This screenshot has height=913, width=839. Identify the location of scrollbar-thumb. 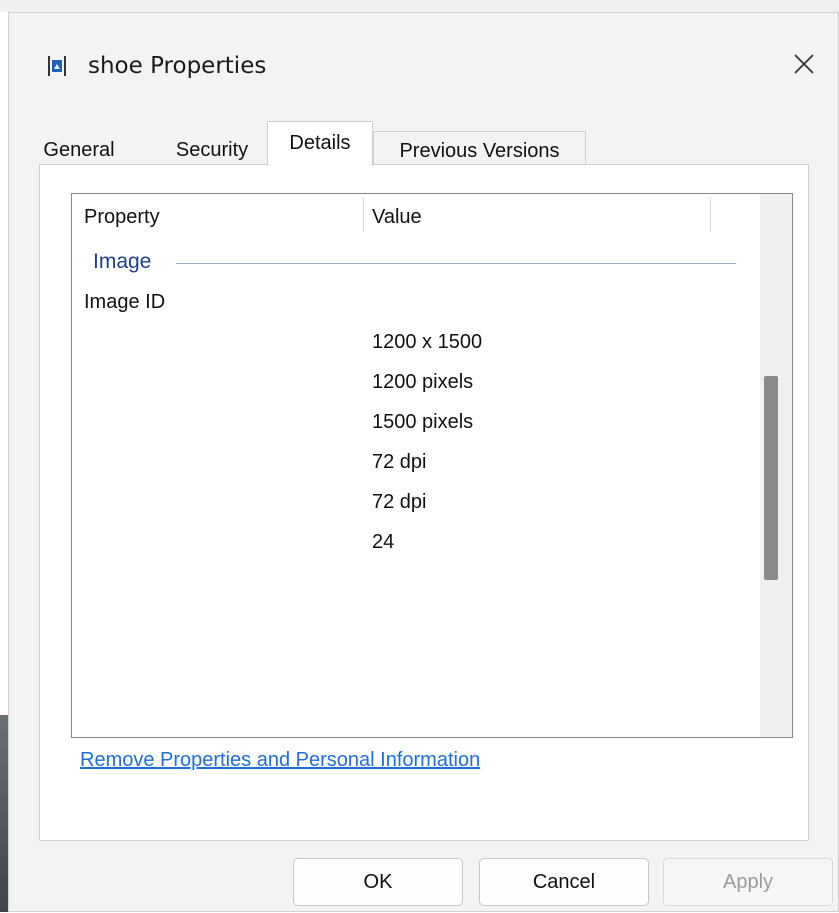
(771, 478).